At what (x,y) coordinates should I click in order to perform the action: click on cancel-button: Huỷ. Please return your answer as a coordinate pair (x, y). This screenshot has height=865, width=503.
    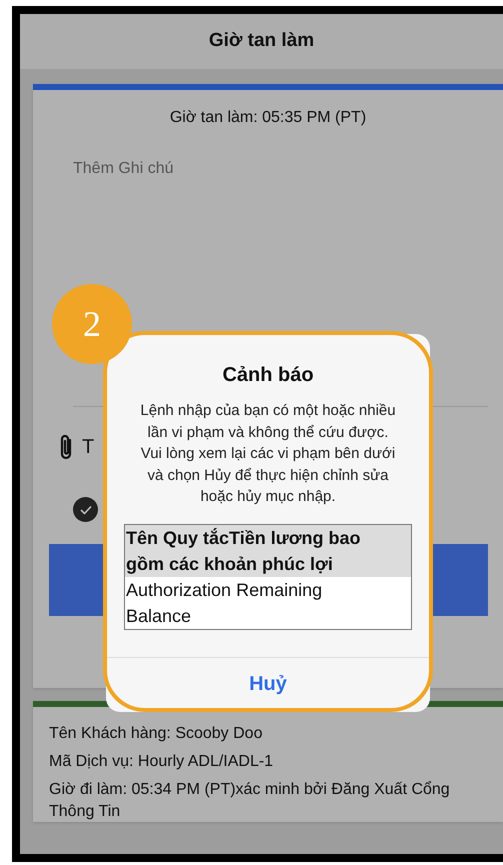
    Looking at the image, I should click on (268, 684).